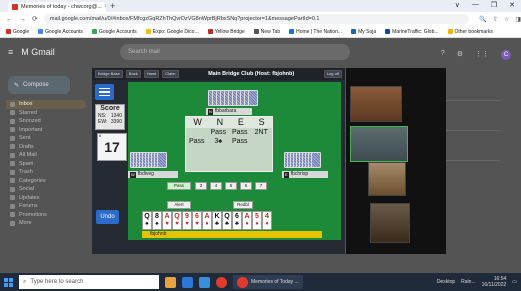 Image resolution: width=521 pixels, height=291 pixels. Describe the element at coordinates (187, 220) in the screenshot. I see `playing-card: 9 ♥` at that location.